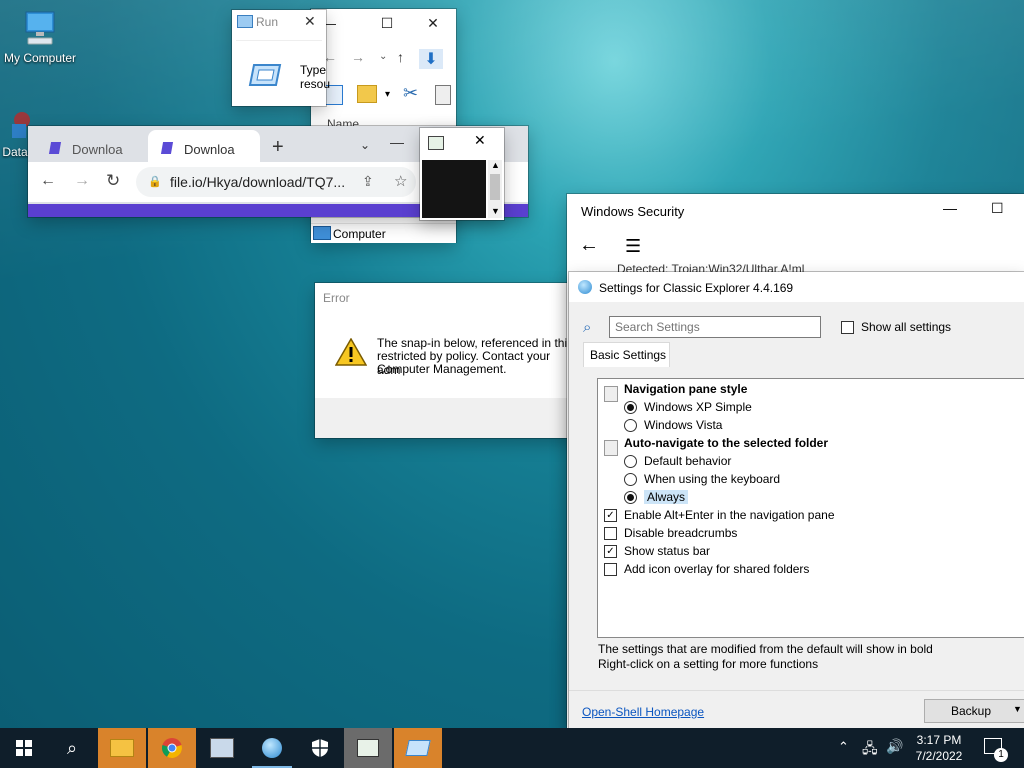 Image resolution: width=1024 pixels, height=768 pixels. Describe the element at coordinates (433, 23) in the screenshot. I see `close-button: ✕` at that location.